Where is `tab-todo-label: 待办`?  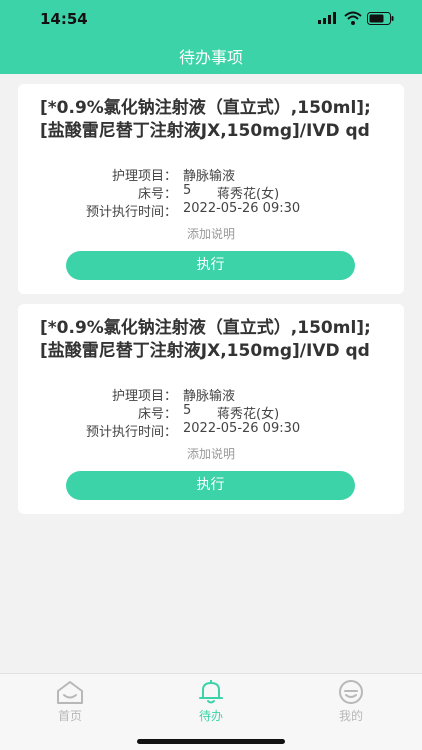
tab-todo-label: 待办 is located at coordinates (210, 716).